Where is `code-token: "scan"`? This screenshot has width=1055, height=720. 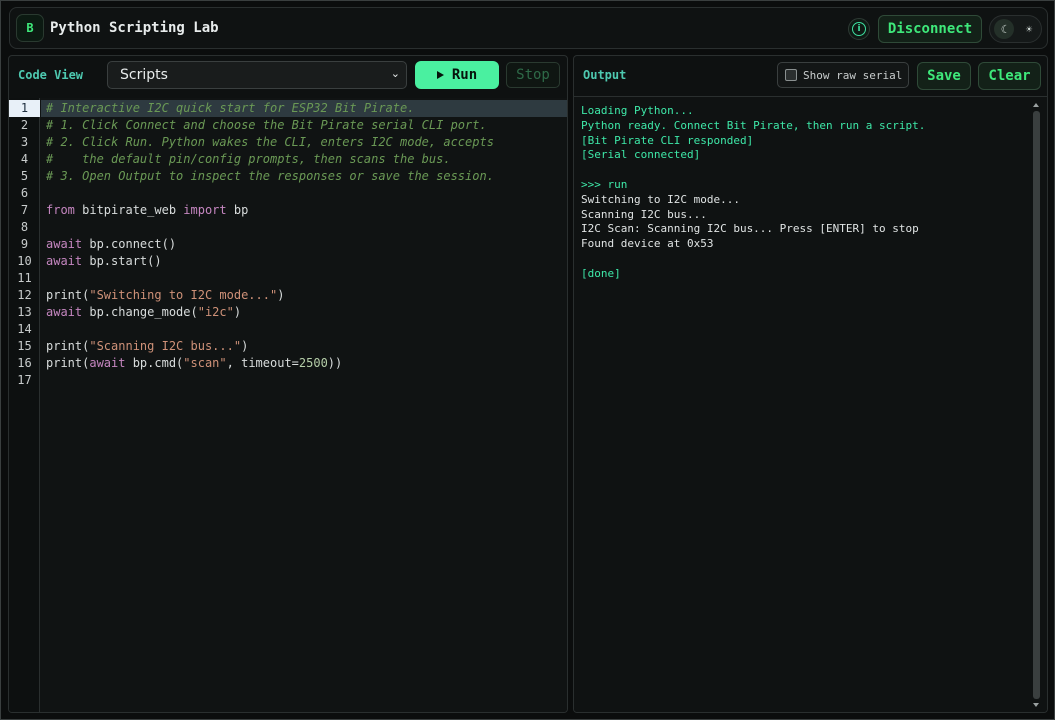
code-token: "scan" is located at coordinates (205, 363).